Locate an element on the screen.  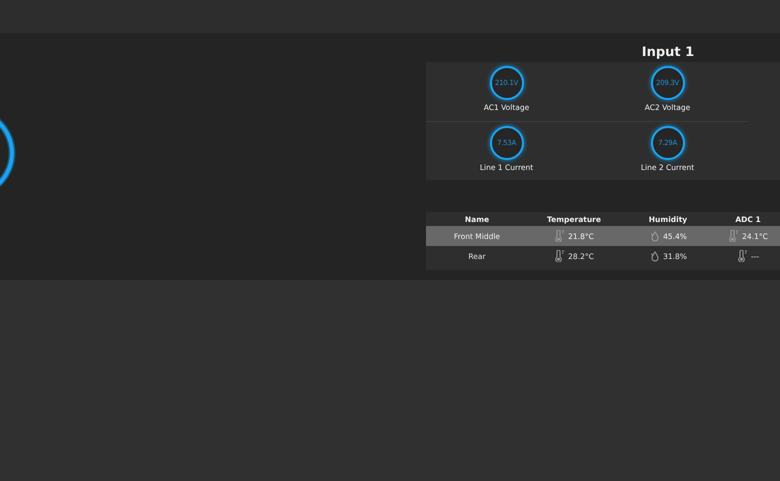
panel-title: Input 1 is located at coordinates (668, 53).